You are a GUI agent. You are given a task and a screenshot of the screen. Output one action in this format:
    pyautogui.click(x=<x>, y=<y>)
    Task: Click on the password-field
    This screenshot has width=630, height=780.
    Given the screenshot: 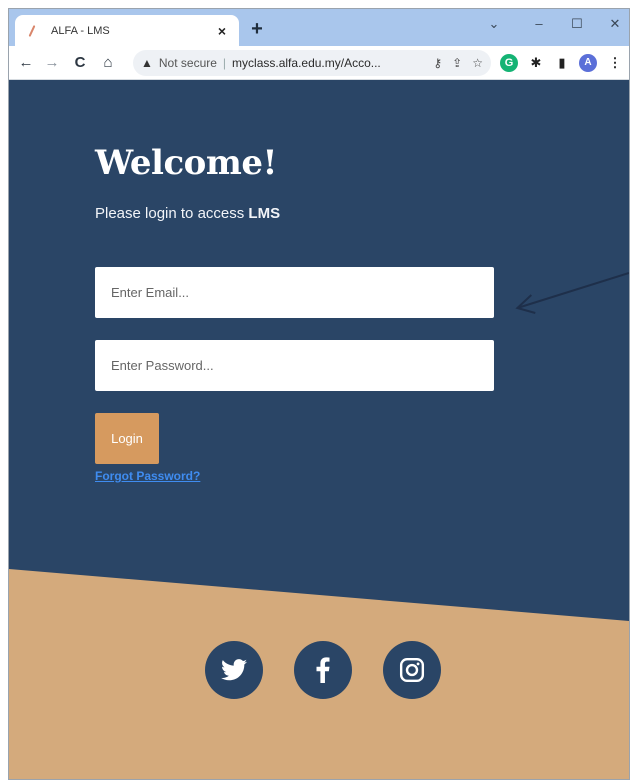 What is the action you would take?
    pyautogui.click(x=294, y=365)
    